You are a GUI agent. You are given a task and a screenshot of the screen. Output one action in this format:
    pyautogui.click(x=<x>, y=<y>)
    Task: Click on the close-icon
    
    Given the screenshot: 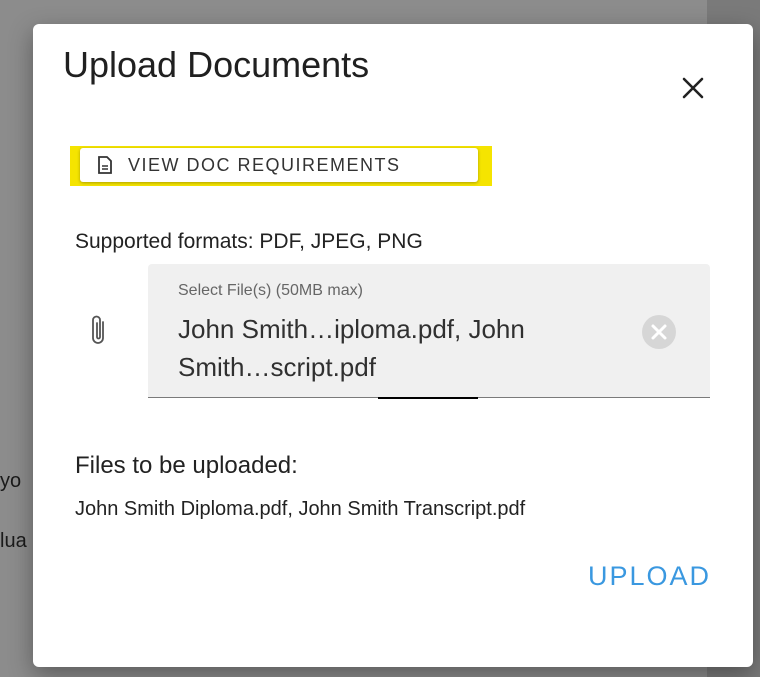 What is the action you would take?
    pyautogui.click(x=693, y=88)
    